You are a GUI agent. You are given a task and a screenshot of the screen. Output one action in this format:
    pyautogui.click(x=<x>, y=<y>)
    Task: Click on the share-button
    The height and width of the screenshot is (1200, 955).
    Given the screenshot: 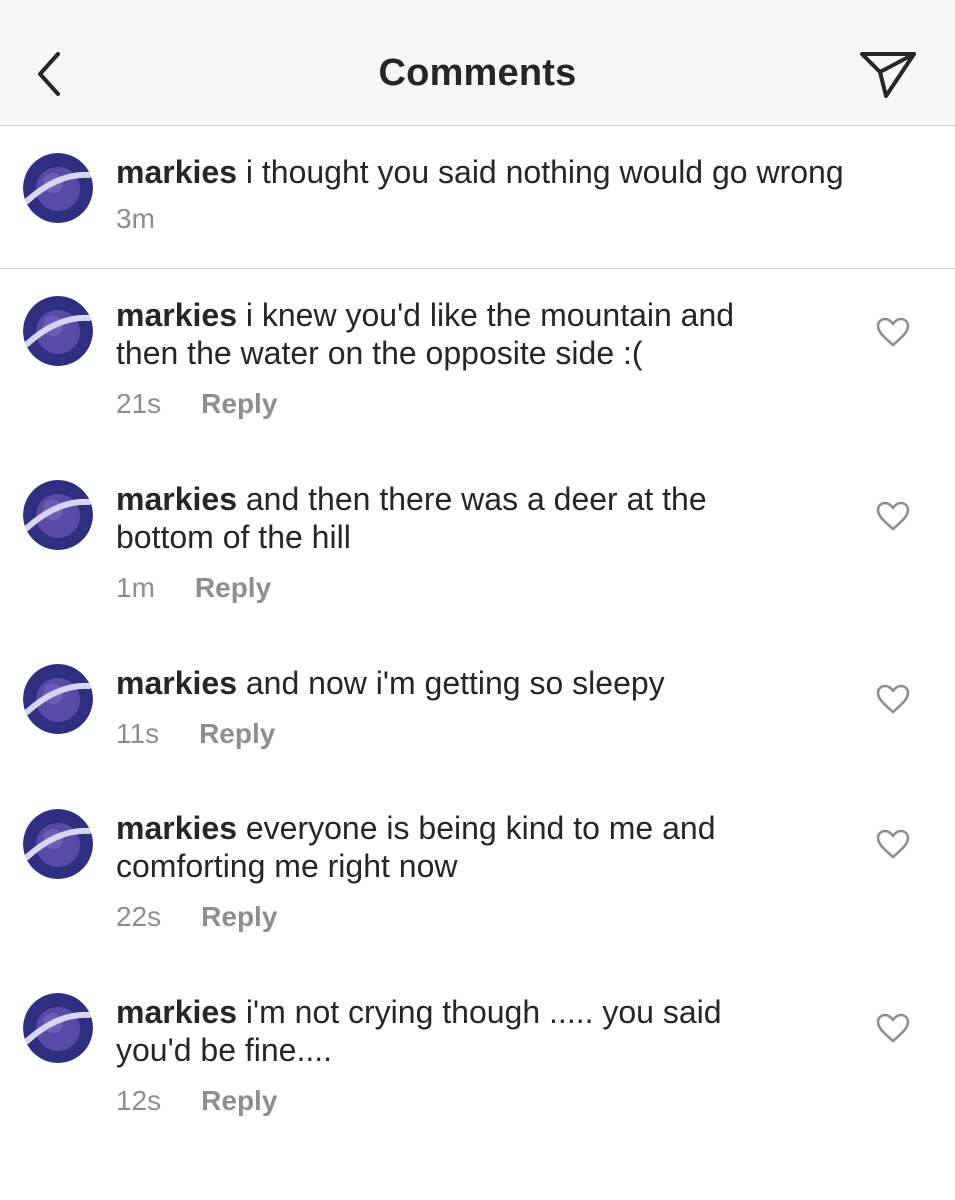 What is the action you would take?
    pyautogui.click(x=888, y=74)
    